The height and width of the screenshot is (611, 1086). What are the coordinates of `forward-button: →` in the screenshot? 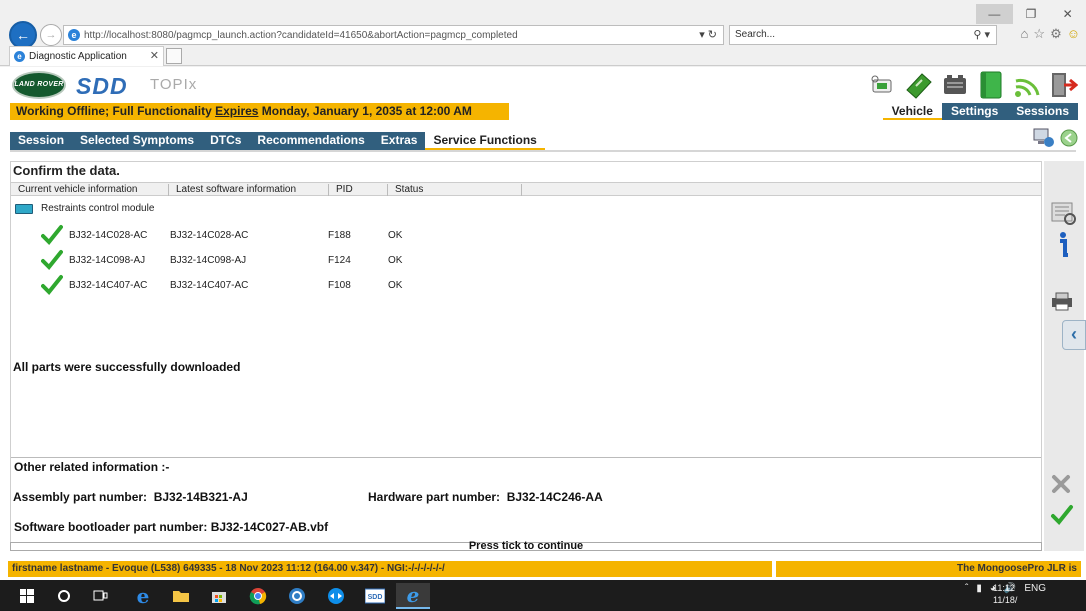 It's located at (51, 35).